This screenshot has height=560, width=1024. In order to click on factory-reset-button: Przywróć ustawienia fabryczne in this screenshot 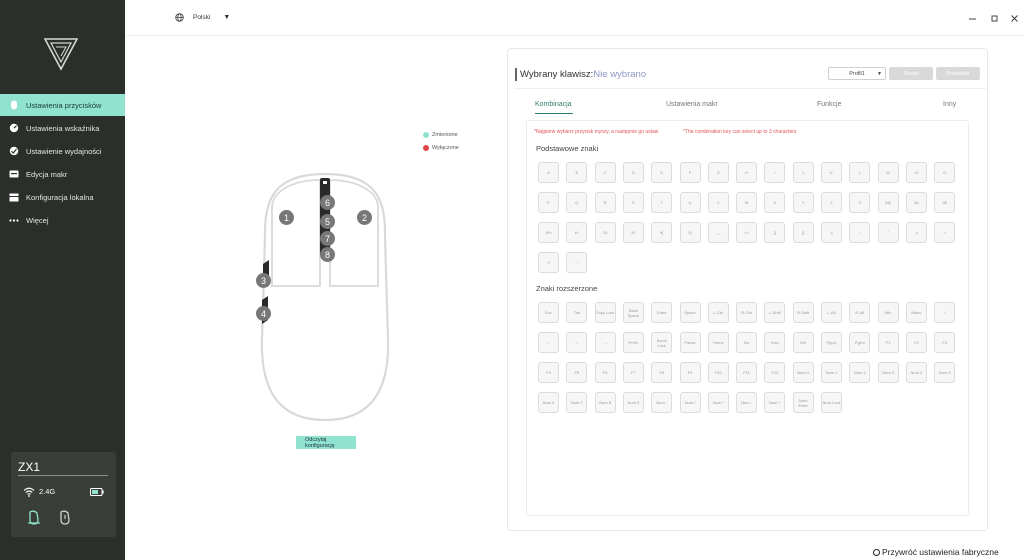, I will do `click(936, 552)`.